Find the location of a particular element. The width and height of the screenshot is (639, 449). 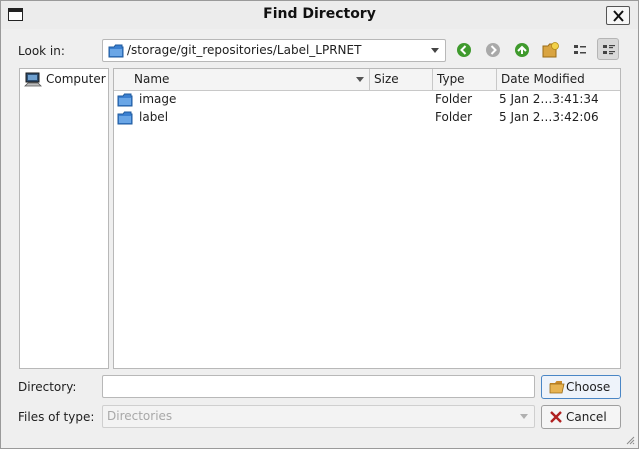

dialog-title: Find Directory is located at coordinates (319, 14).